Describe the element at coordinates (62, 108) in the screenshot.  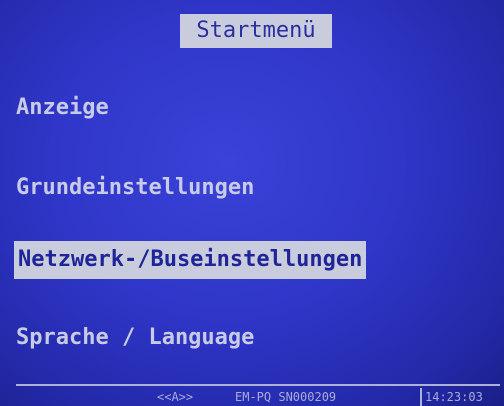
I see `menu-item-anzeige: Anzeige` at that location.